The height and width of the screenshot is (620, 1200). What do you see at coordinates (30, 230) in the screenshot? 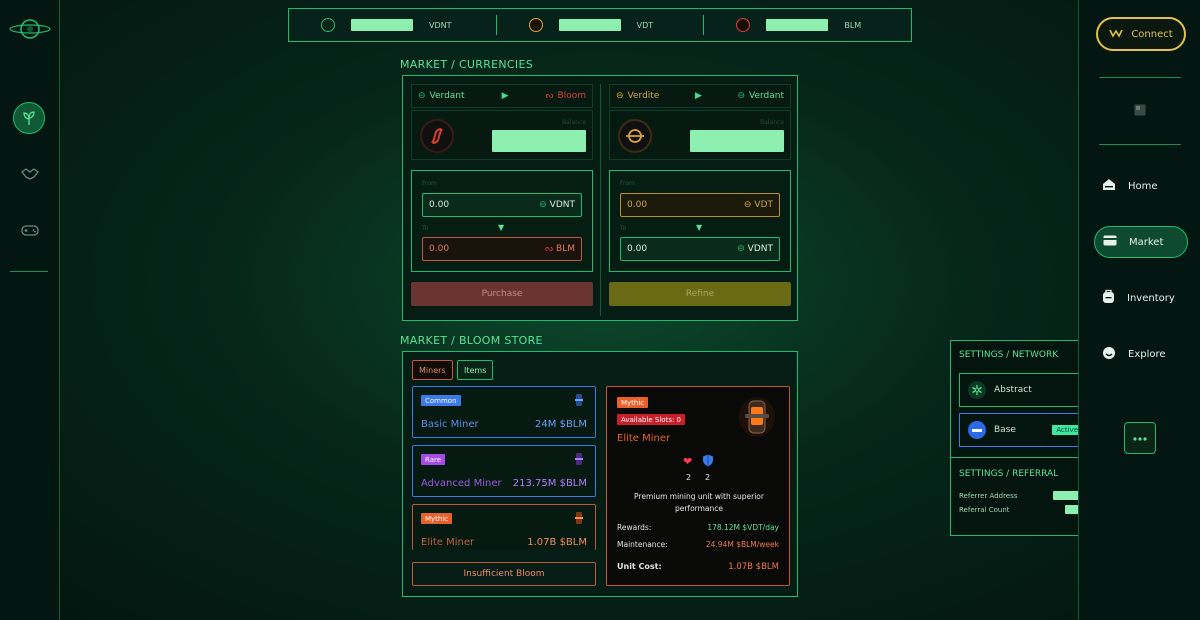
I see `gamepad-icon` at bounding box center [30, 230].